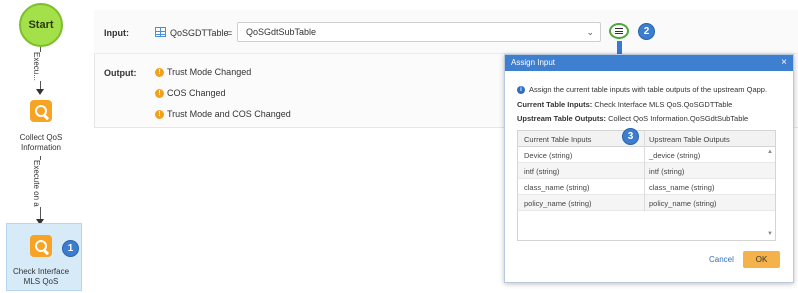  I want to click on row-output: class_name (string), so click(681, 187).